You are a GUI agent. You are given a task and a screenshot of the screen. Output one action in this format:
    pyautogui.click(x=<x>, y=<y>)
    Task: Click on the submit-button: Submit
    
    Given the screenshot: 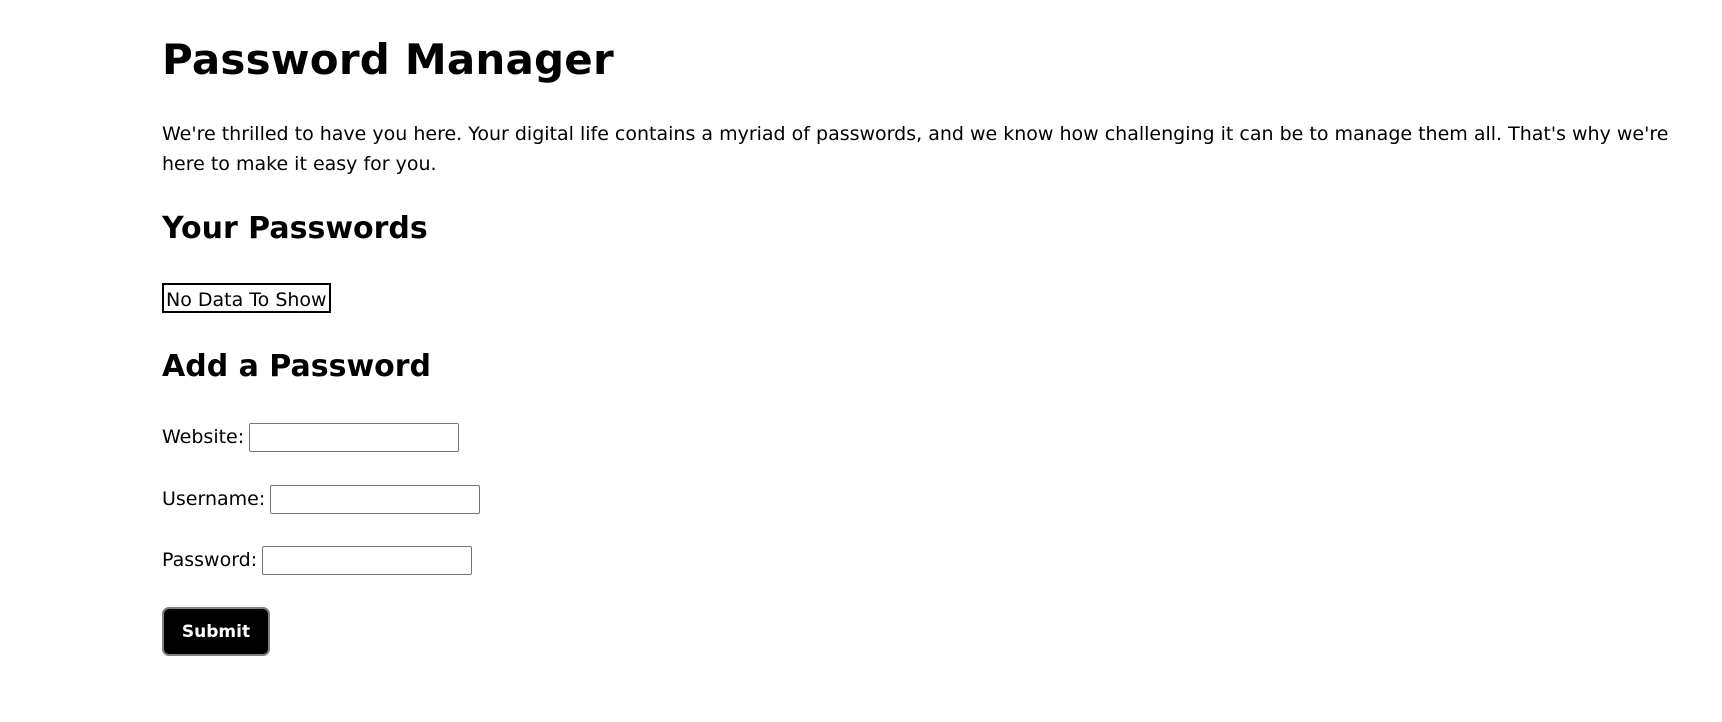 What is the action you would take?
    pyautogui.click(x=216, y=631)
    